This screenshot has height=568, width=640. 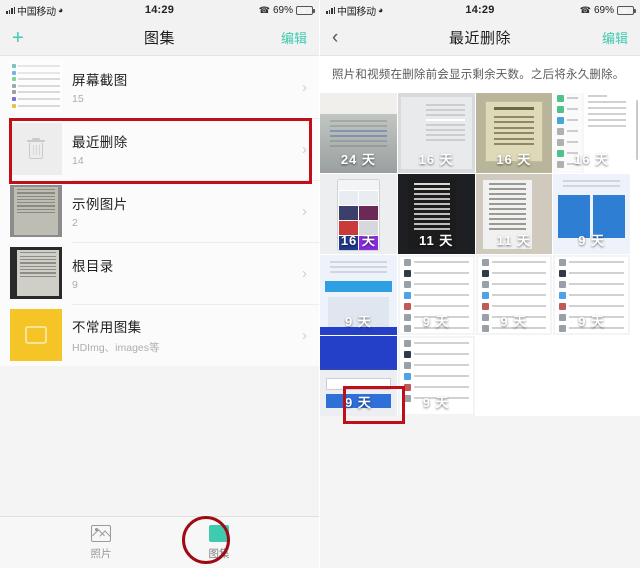 What do you see at coordinates (18, 38) in the screenshot?
I see `add-album-button: +` at bounding box center [18, 38].